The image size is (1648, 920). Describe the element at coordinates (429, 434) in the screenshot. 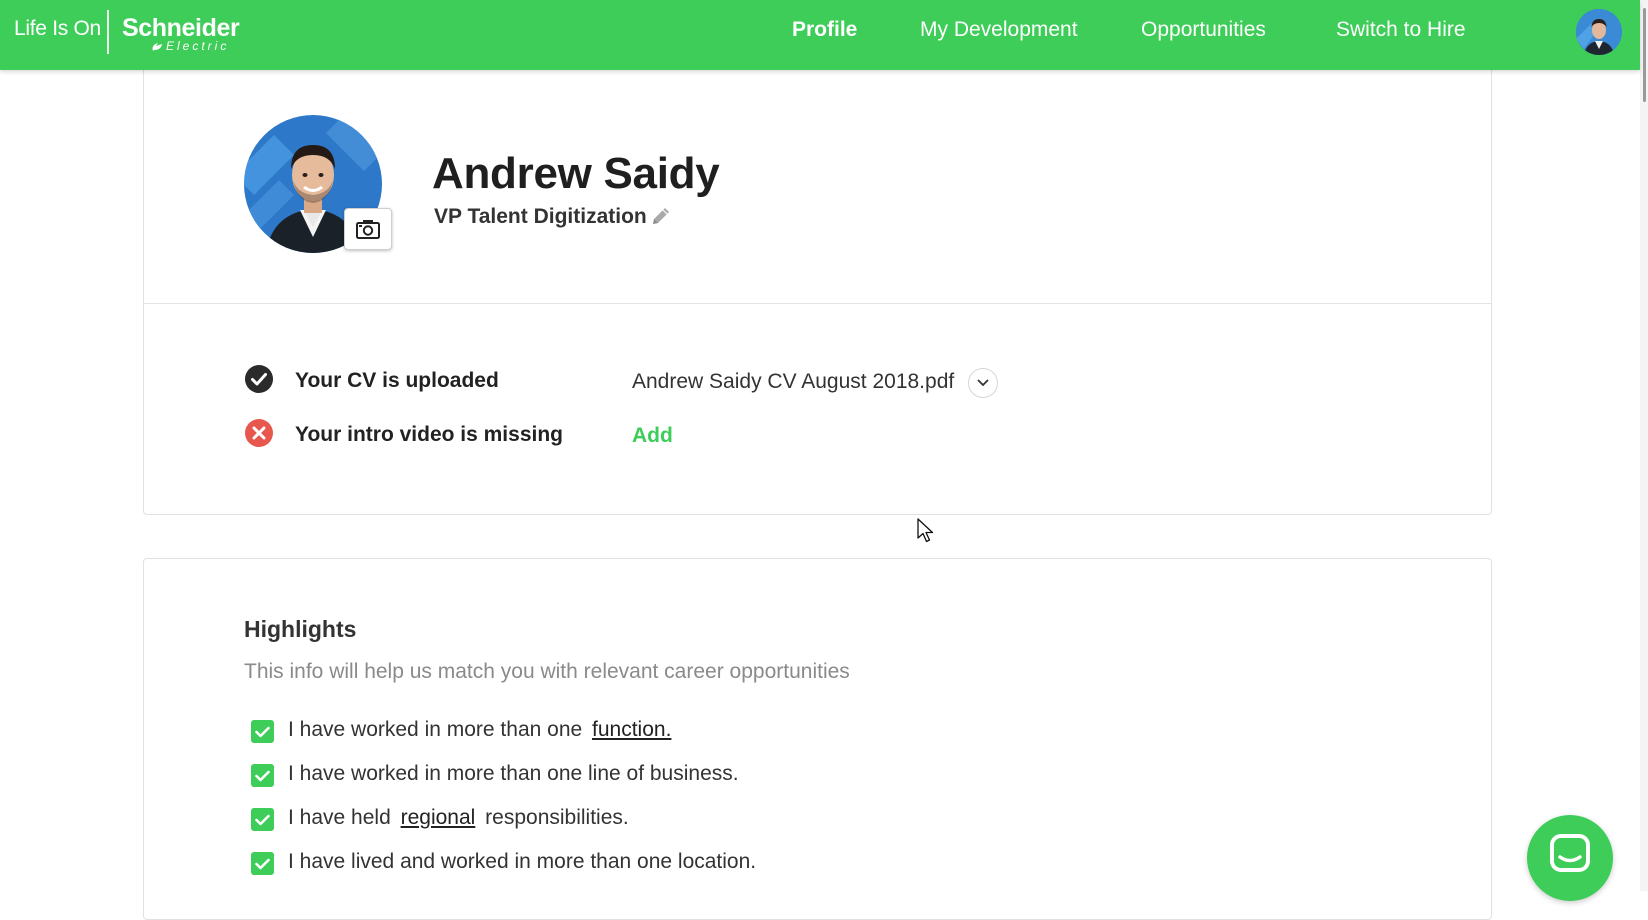

I see `video-status-text: Your intro video is missing` at that location.